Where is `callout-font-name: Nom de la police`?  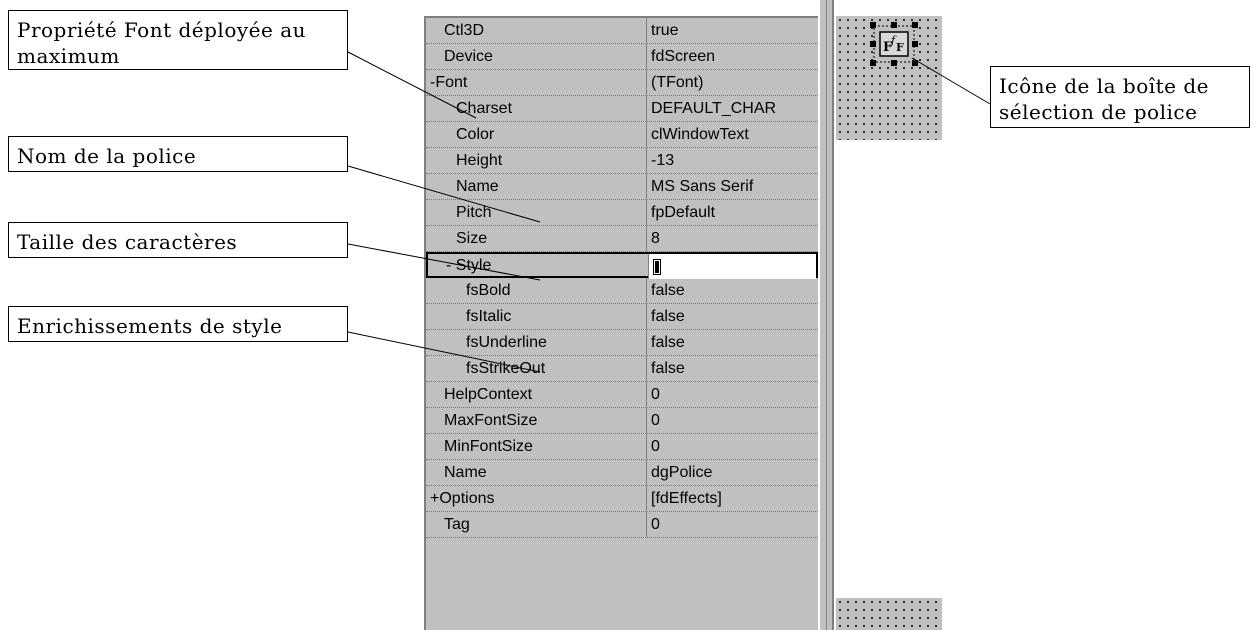 callout-font-name: Nom de la police is located at coordinates (178, 154).